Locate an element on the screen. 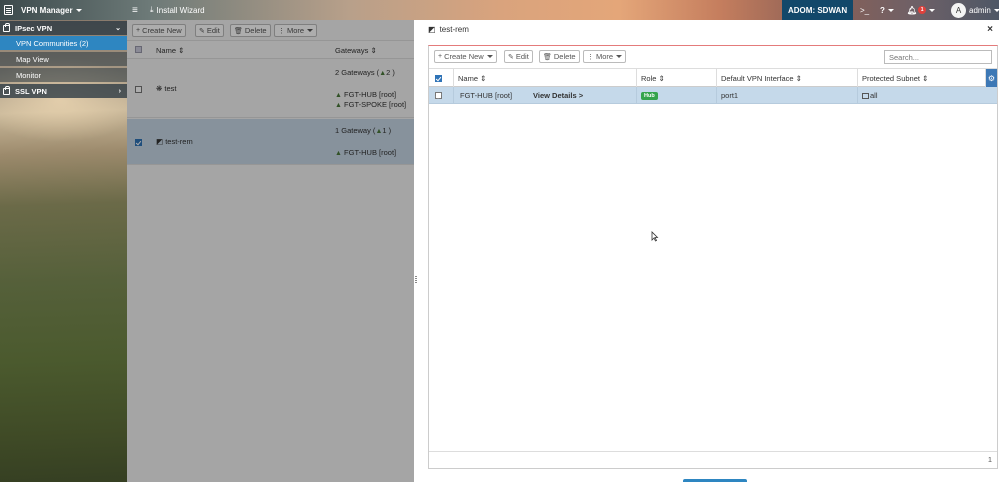 Image resolution: width=999 pixels, height=482 pixels. user-menu: A admin is located at coordinates (975, 10).